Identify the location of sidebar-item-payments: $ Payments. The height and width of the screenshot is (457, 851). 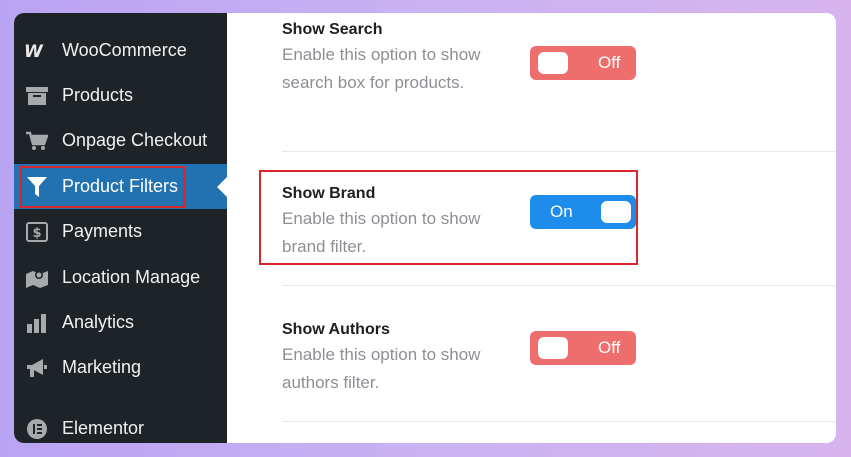
(120, 231).